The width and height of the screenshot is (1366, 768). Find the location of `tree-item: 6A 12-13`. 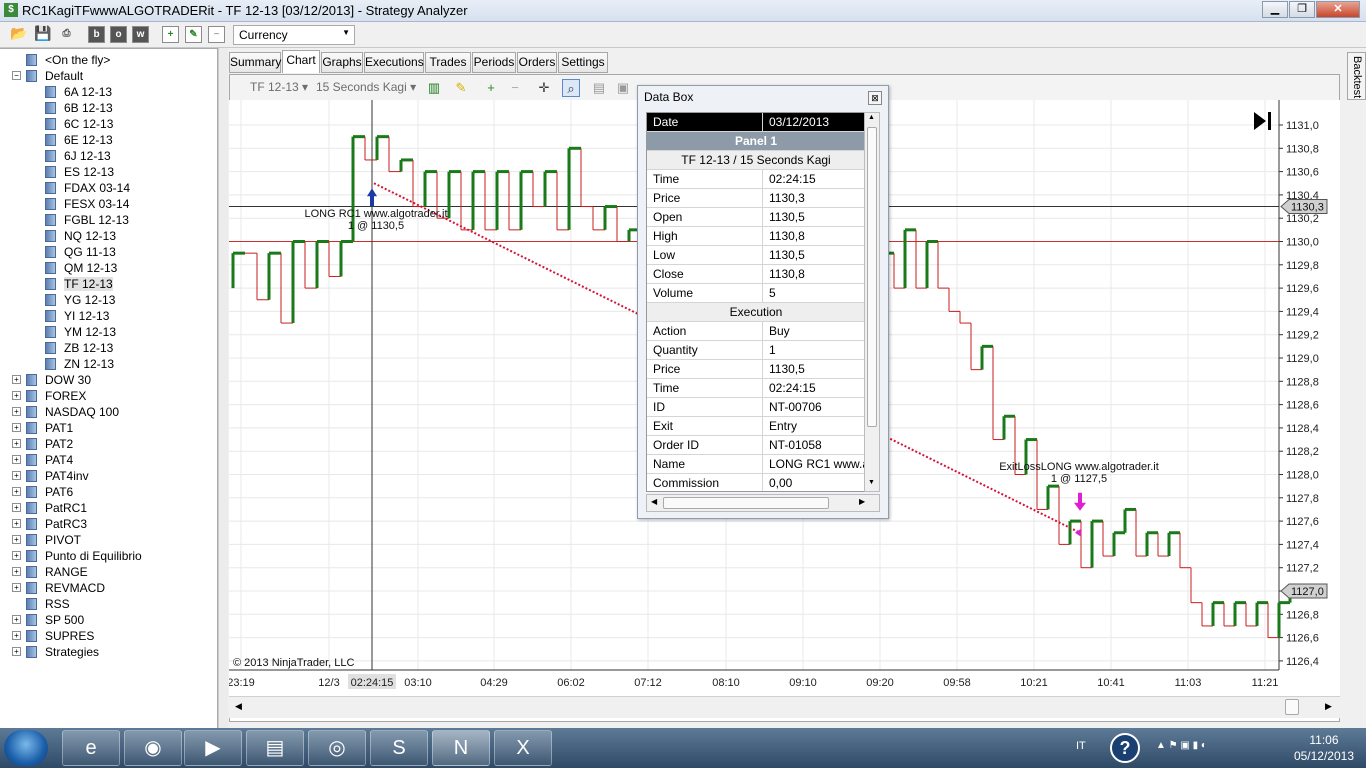

tree-item: 6A 12-13 is located at coordinates (78, 92).